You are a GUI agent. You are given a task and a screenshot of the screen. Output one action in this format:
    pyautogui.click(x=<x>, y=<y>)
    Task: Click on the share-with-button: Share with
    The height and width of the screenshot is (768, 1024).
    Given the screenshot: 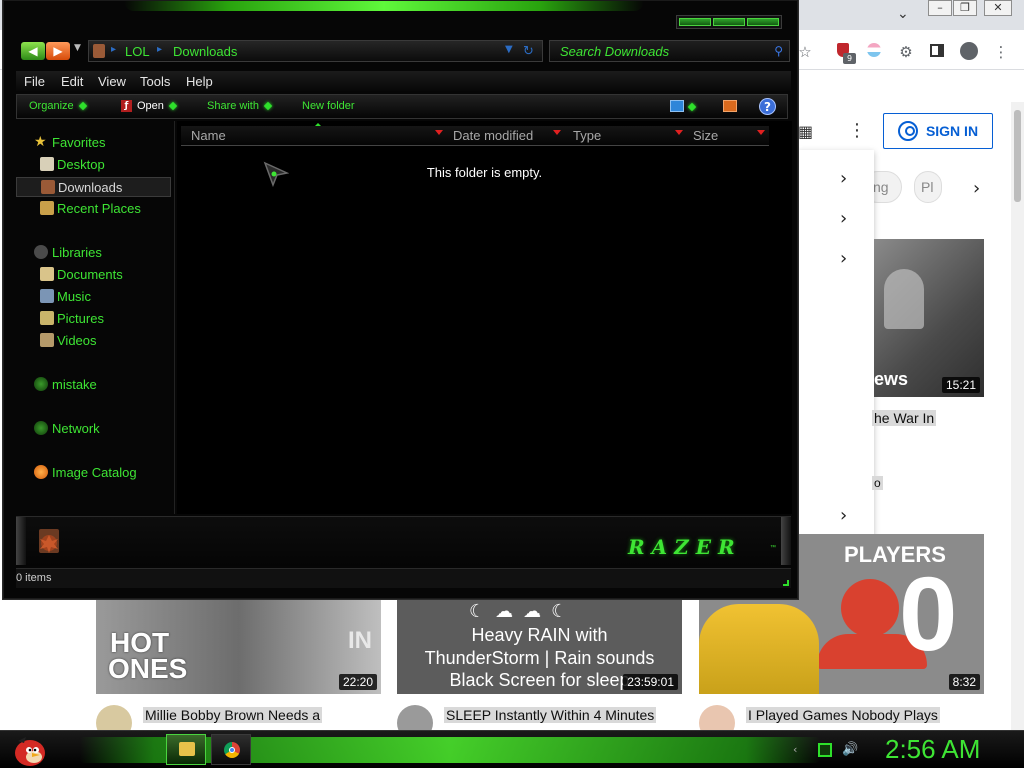 What is the action you would take?
    pyautogui.click(x=240, y=106)
    